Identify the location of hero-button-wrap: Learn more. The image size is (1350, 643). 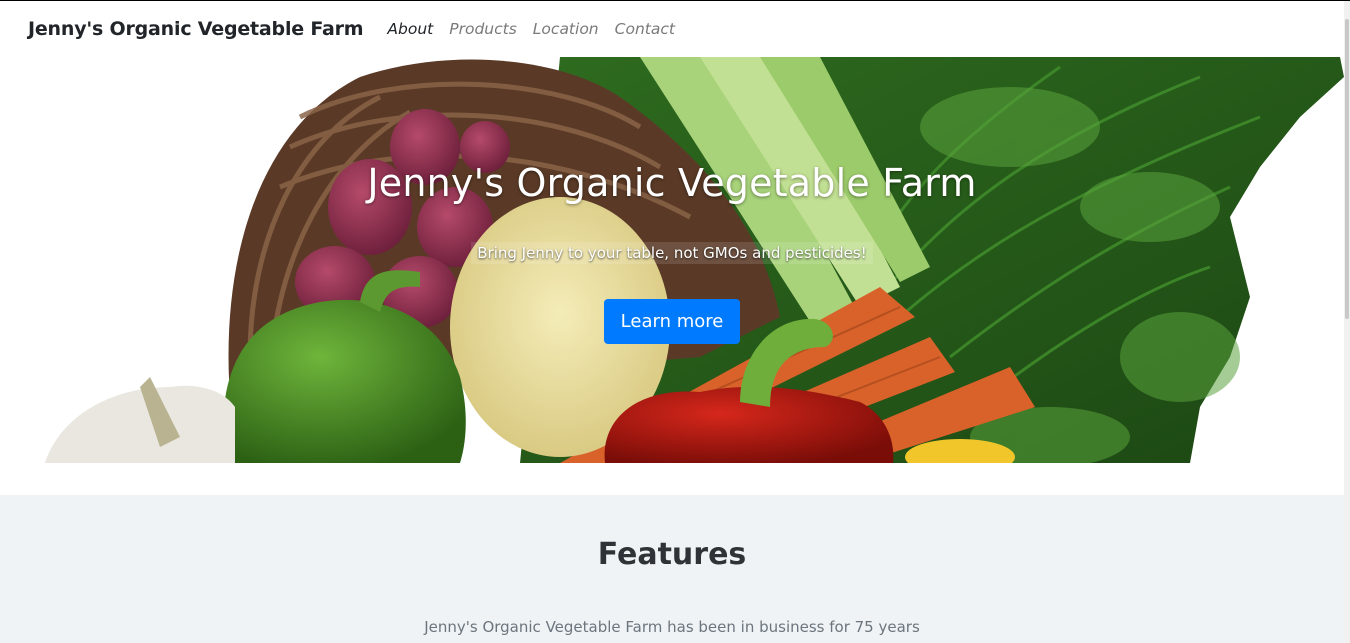
(672, 321).